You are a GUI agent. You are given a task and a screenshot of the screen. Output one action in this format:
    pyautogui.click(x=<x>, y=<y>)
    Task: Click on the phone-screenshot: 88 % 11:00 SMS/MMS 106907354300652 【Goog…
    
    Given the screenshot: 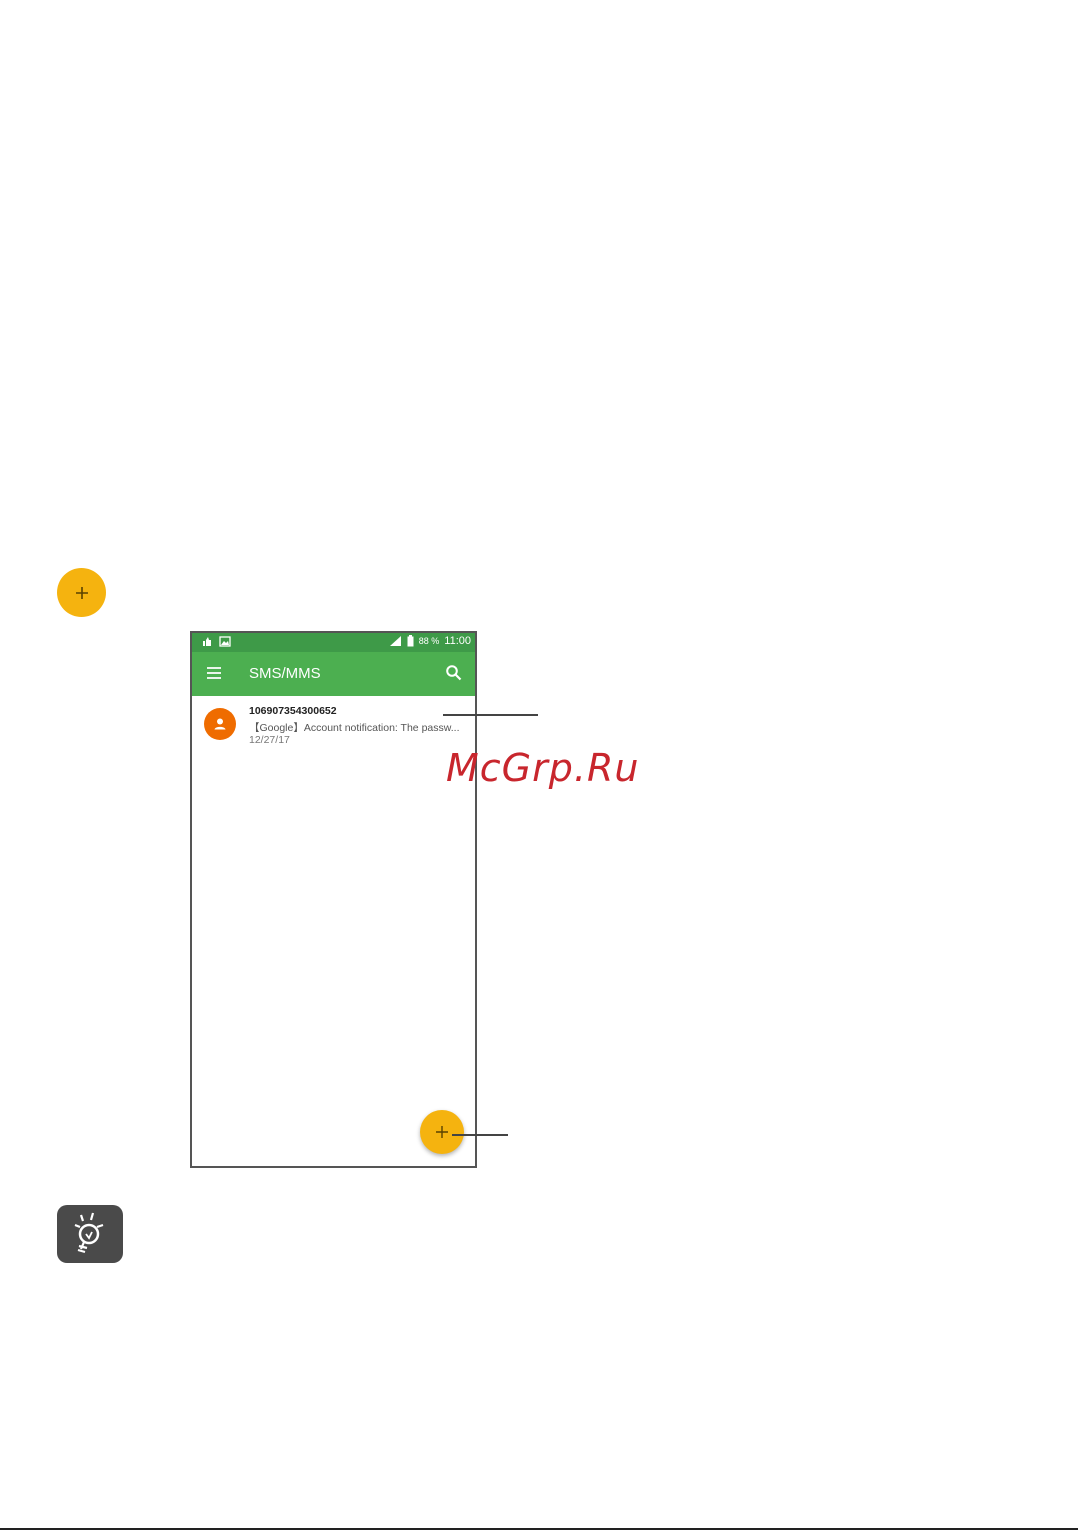 What is the action you would take?
    pyautogui.click(x=333, y=899)
    